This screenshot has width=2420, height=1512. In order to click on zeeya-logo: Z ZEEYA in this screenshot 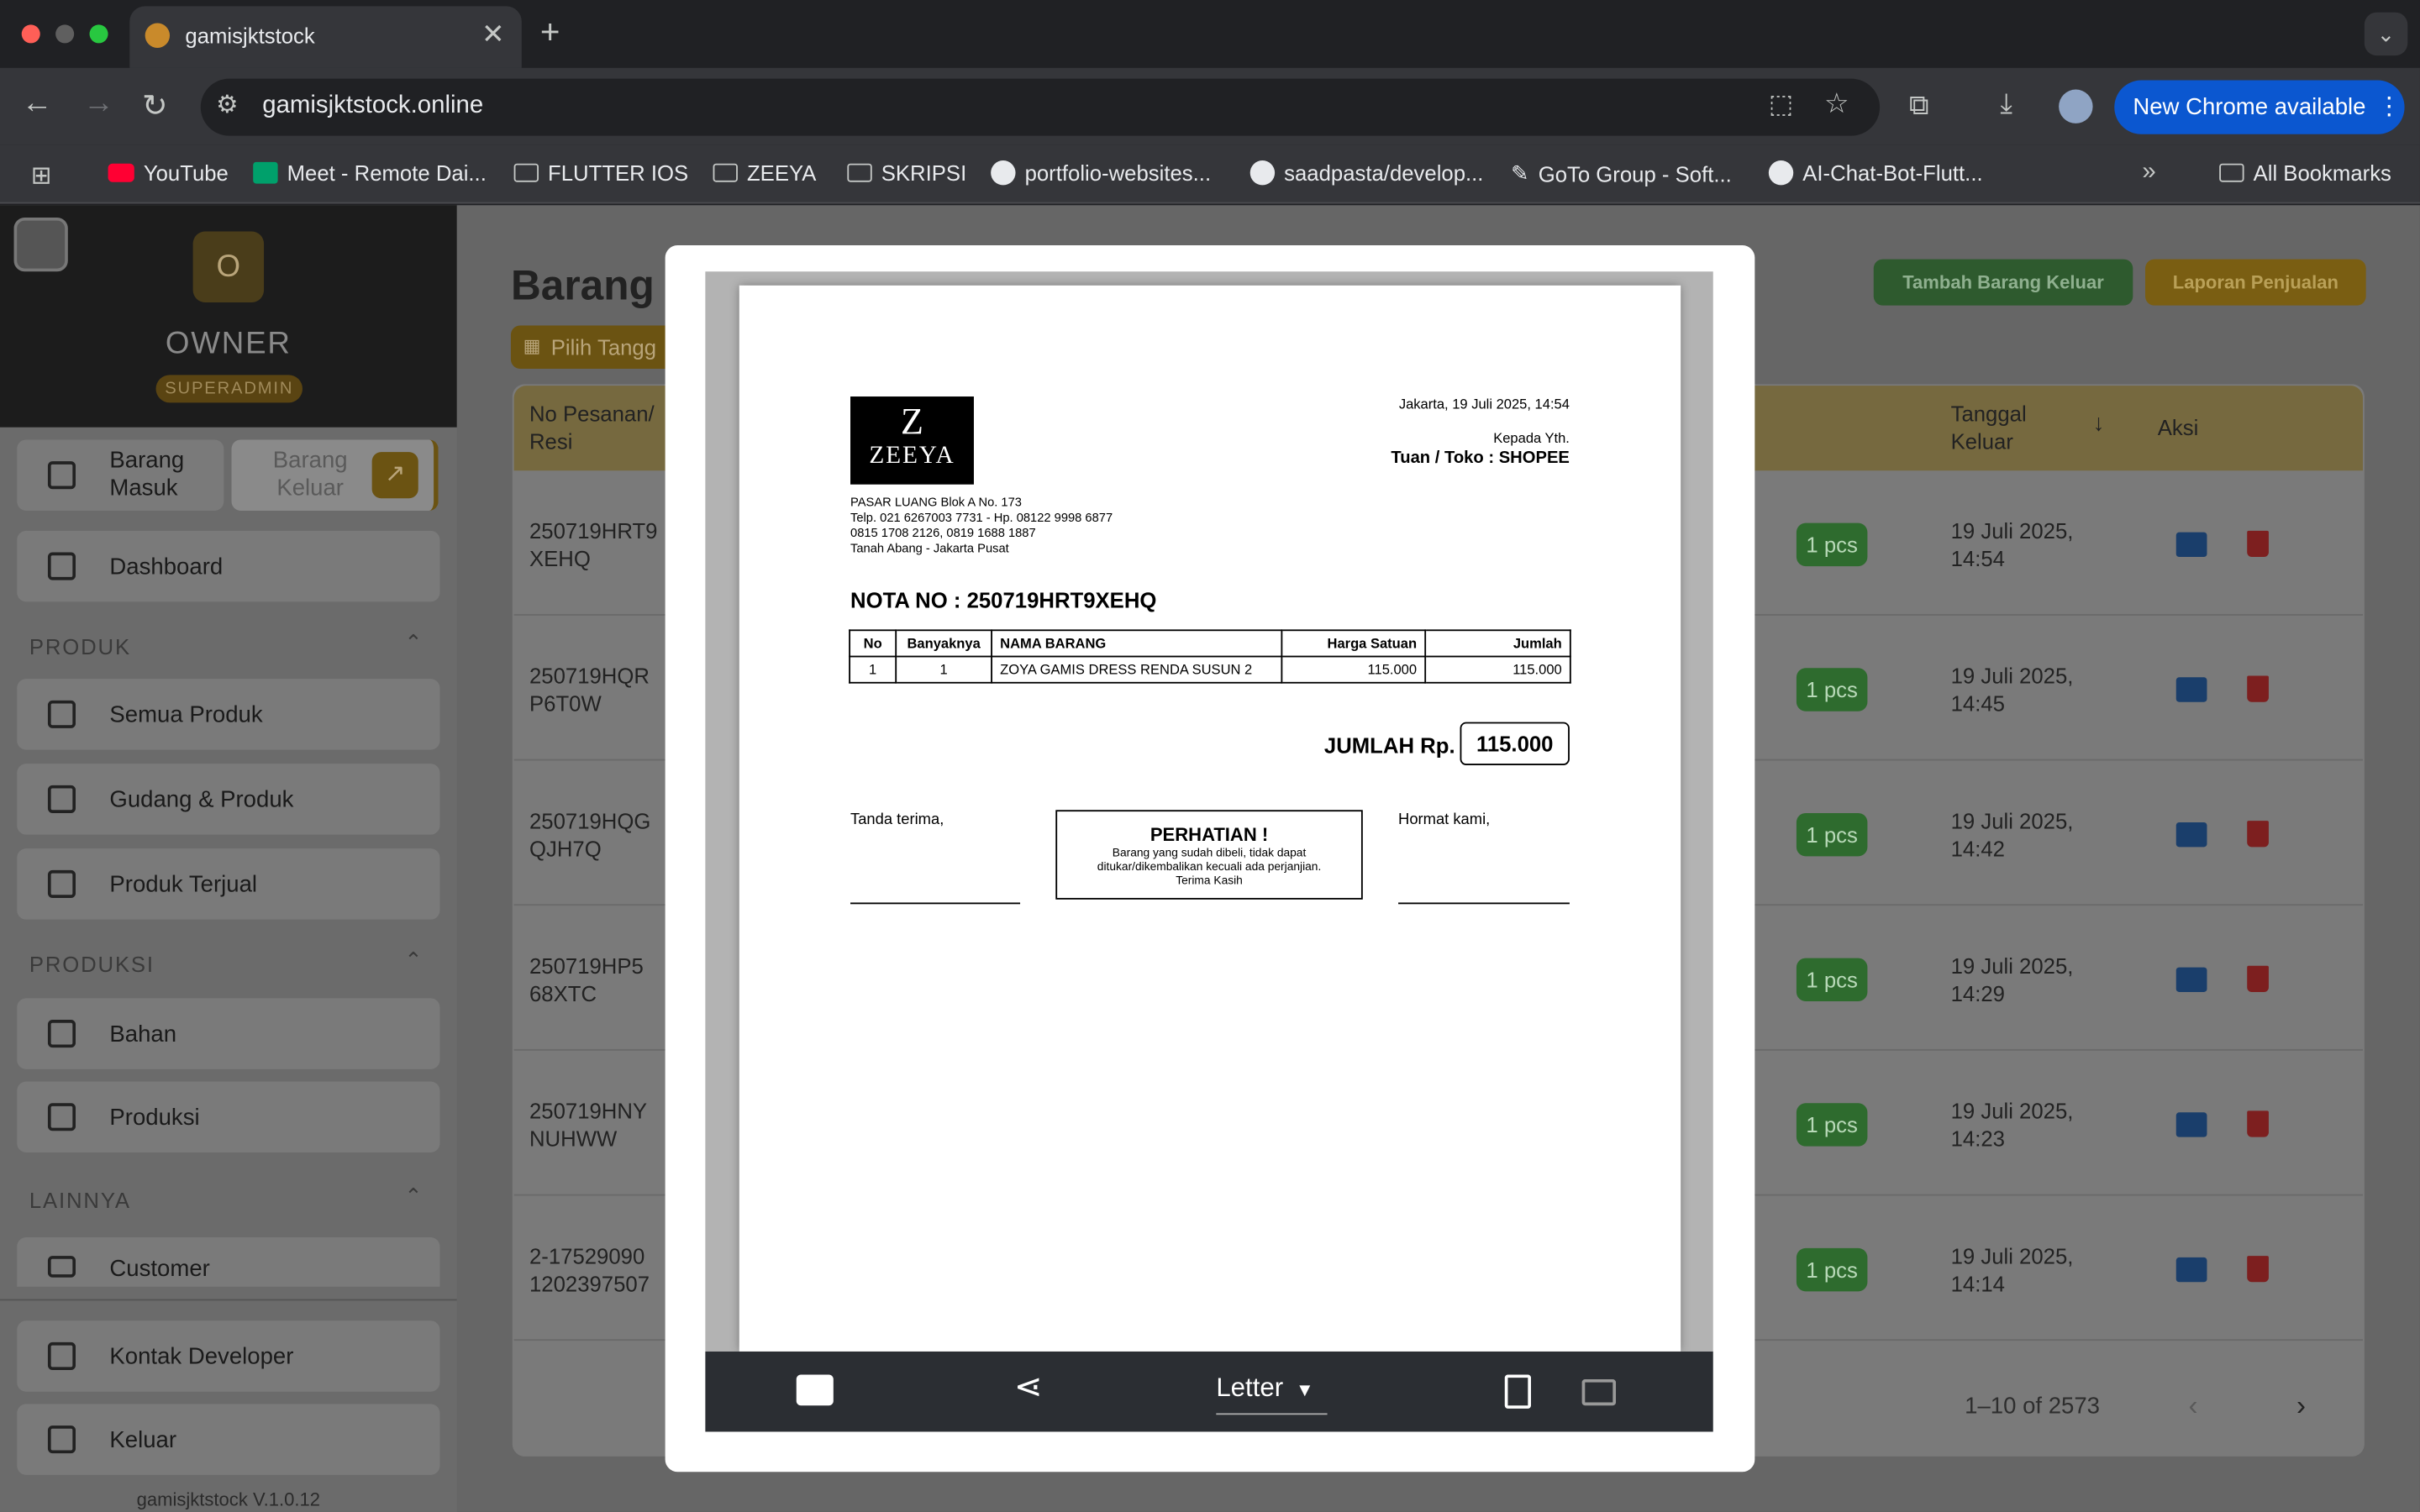, I will do `click(912, 440)`.